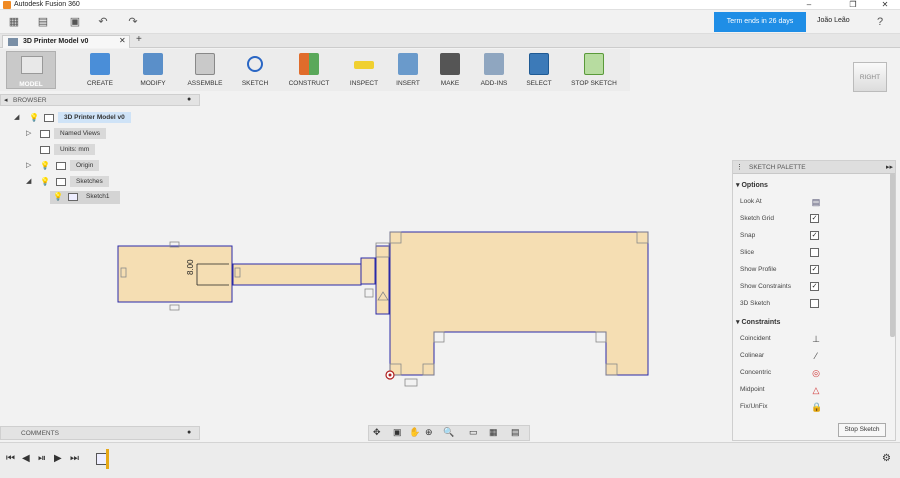  I want to click on data-panel-icon: ▦, so click(14, 22).